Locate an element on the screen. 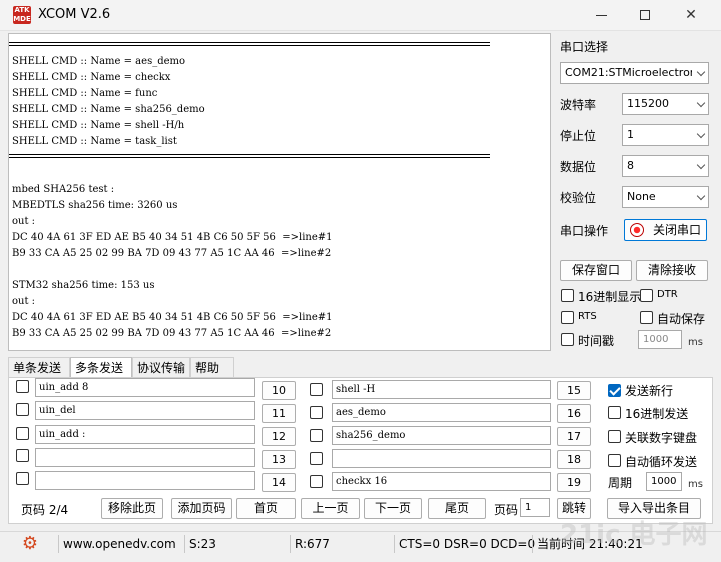 This screenshot has width=721, height=562. hex-display-checkbox is located at coordinates (567, 295).